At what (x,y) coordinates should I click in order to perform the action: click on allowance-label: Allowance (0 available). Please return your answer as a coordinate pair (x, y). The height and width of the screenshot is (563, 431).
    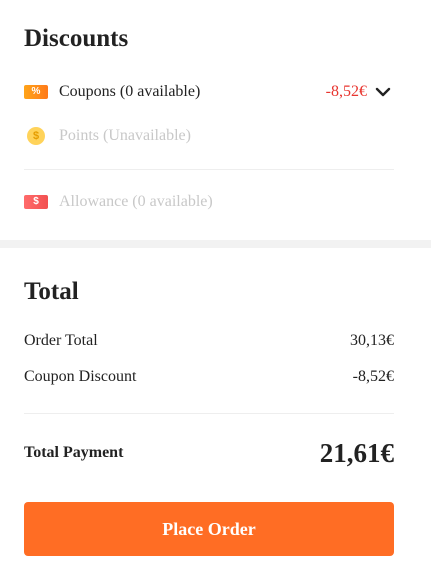
    Looking at the image, I should click on (136, 201).